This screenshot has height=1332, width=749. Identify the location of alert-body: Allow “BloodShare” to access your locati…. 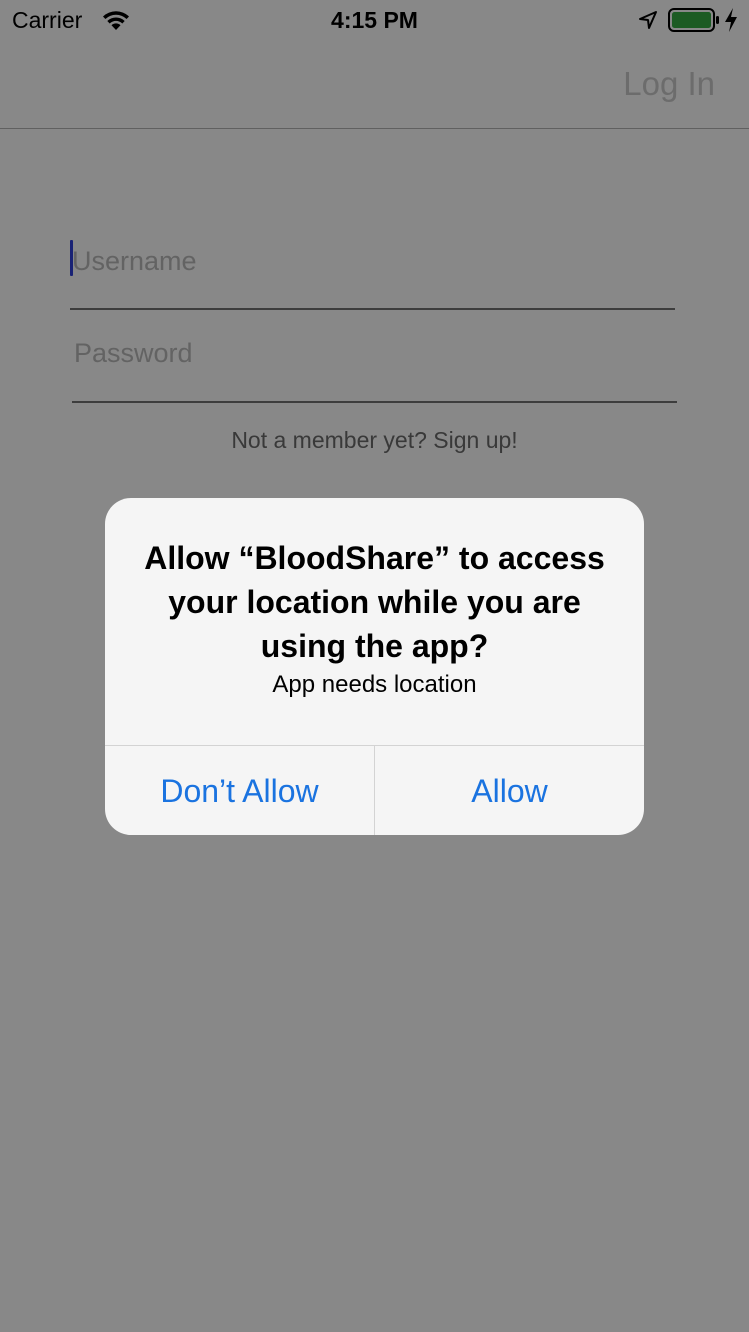
(374, 621).